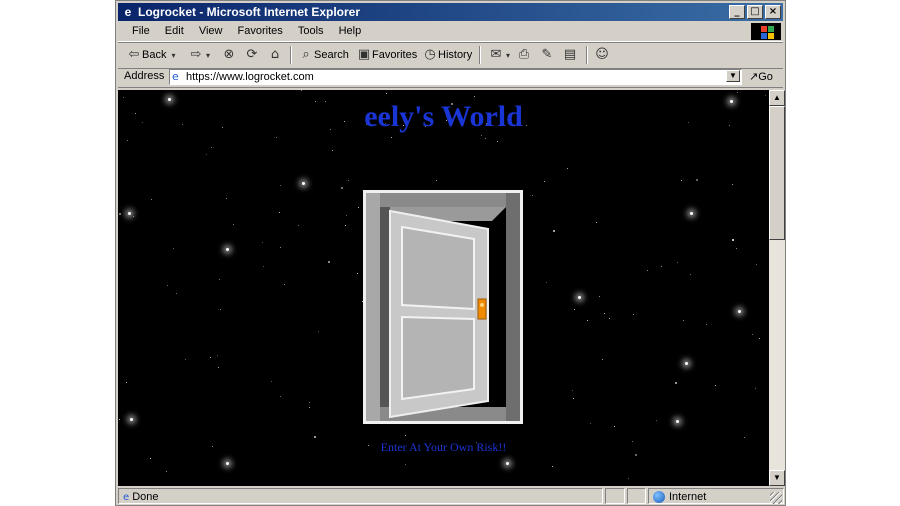 This screenshot has width=900, height=506. I want to click on globe-icon, so click(659, 497).